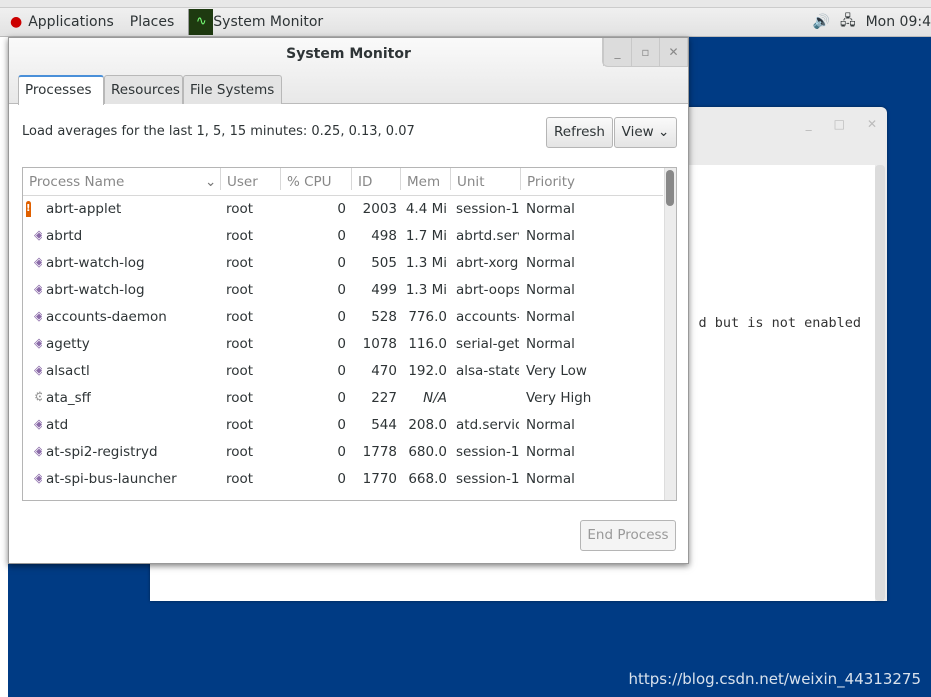 The width and height of the screenshot is (931, 697). Describe the element at coordinates (343, 398) in the screenshot. I see `table-row: ⚙ ata_sff root 0 227 N/A Very High` at that location.